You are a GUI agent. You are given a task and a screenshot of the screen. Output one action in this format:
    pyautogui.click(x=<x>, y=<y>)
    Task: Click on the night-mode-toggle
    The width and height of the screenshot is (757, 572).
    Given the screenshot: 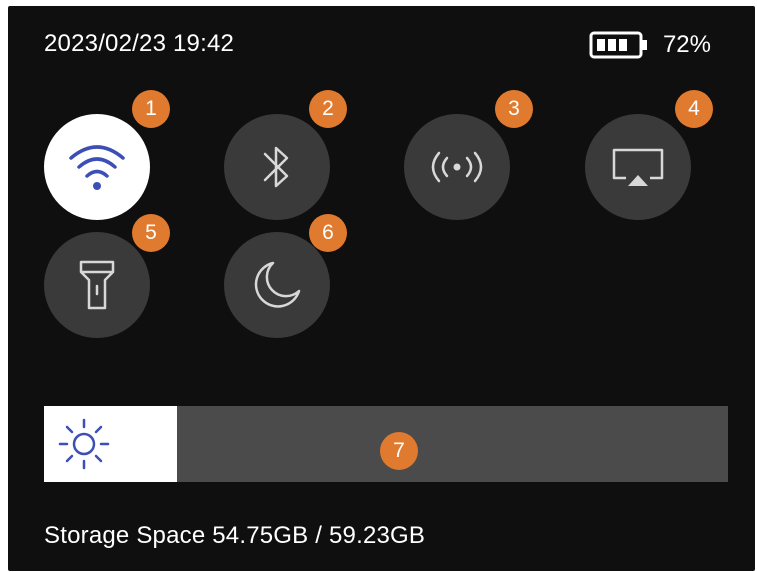 What is the action you would take?
    pyautogui.click(x=277, y=285)
    